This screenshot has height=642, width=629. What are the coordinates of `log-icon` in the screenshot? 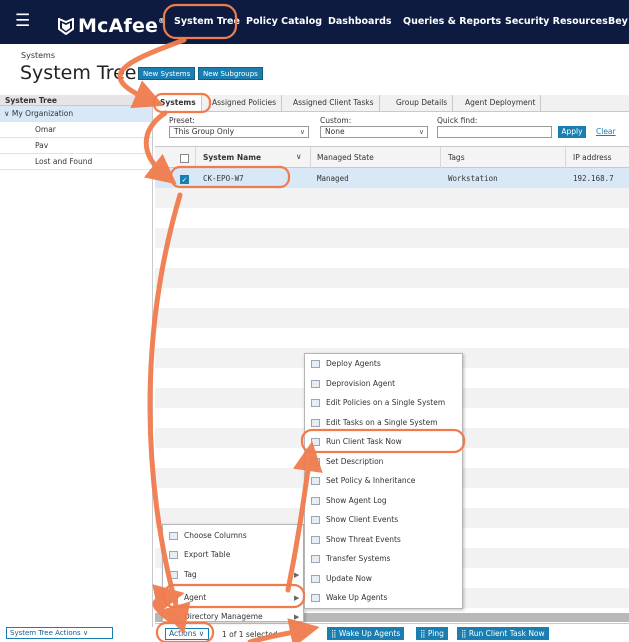 It's located at (315, 500).